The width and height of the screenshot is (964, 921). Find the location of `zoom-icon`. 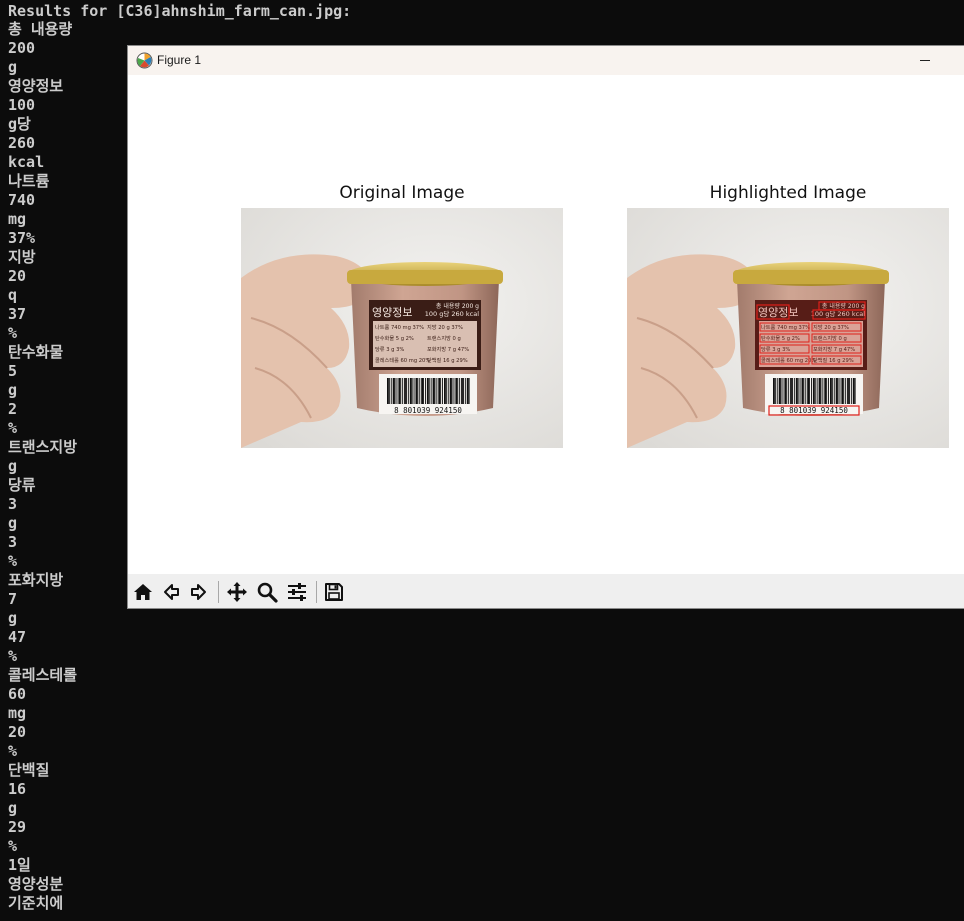

zoom-icon is located at coordinates (267, 592).